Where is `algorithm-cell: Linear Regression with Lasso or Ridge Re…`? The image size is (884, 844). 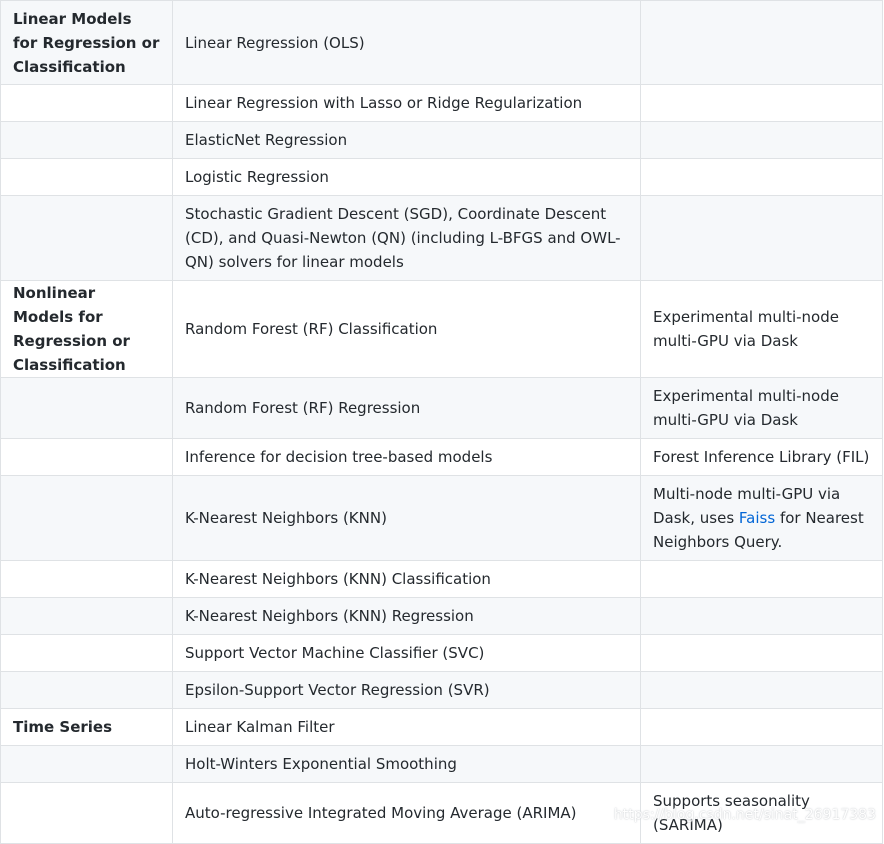
algorithm-cell: Linear Regression with Lasso or Ridge Re… is located at coordinates (406, 103).